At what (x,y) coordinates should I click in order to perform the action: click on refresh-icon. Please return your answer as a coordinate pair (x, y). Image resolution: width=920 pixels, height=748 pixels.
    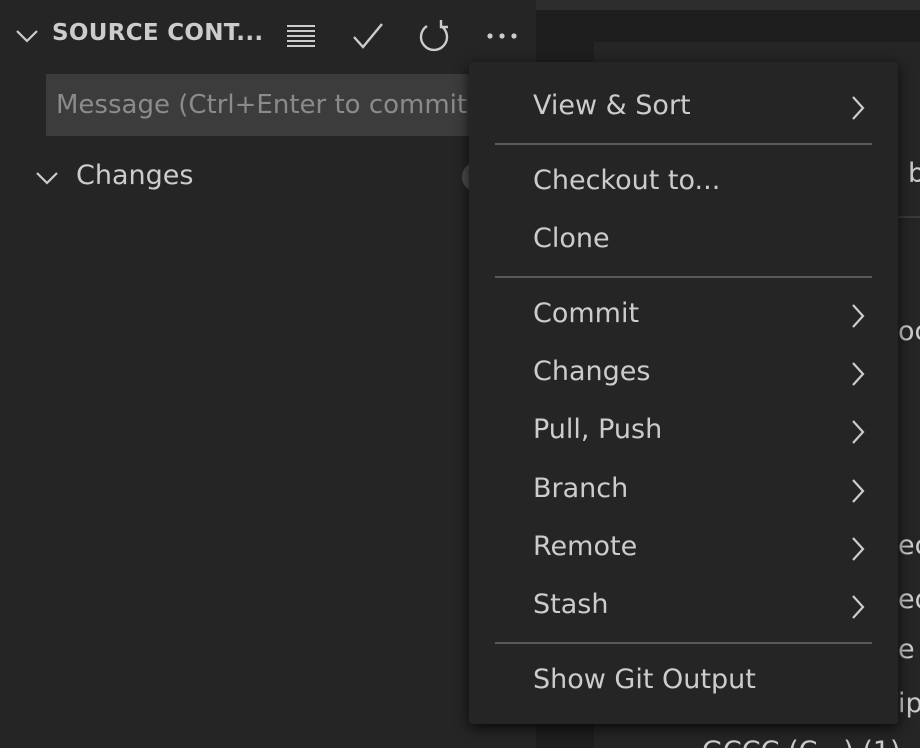
    Looking at the image, I should click on (434, 36).